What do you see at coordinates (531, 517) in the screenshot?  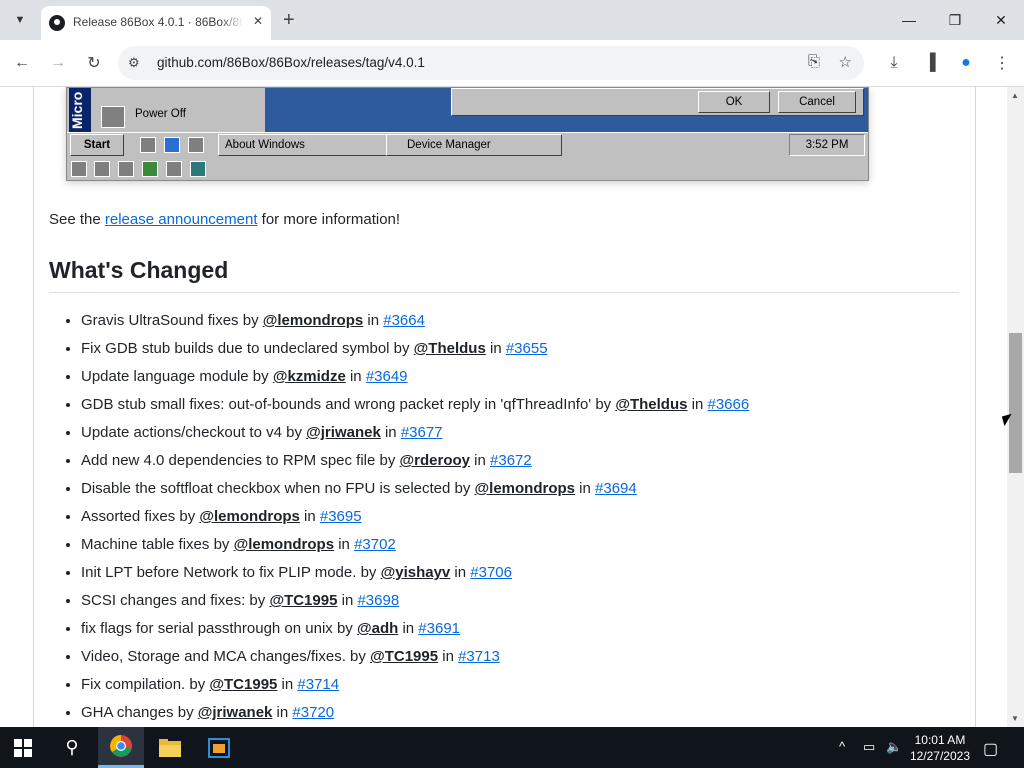 I see `change-item: Assorted fixes by @lemondrops in #3695` at bounding box center [531, 517].